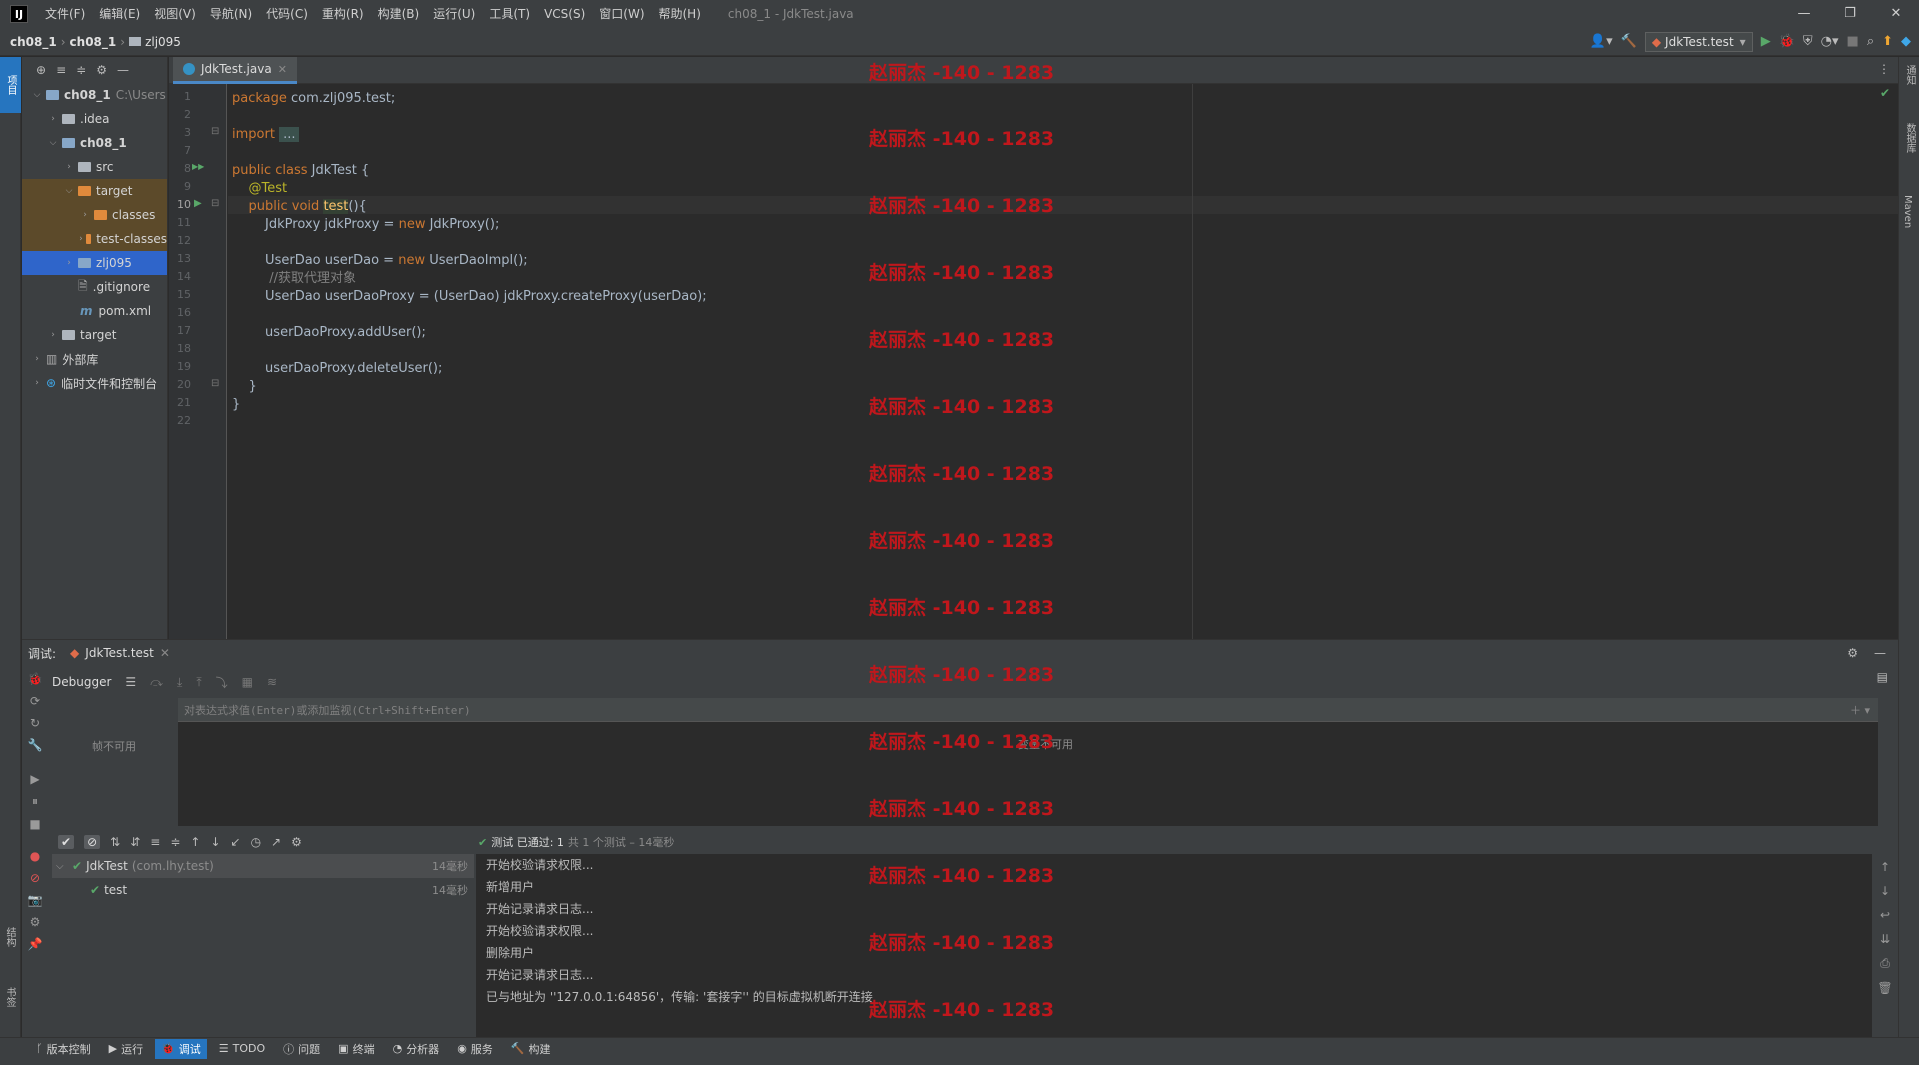 This screenshot has height=1065, width=1919. What do you see at coordinates (35, 856) in the screenshot?
I see `view-breakpoints-icon: ●` at bounding box center [35, 856].